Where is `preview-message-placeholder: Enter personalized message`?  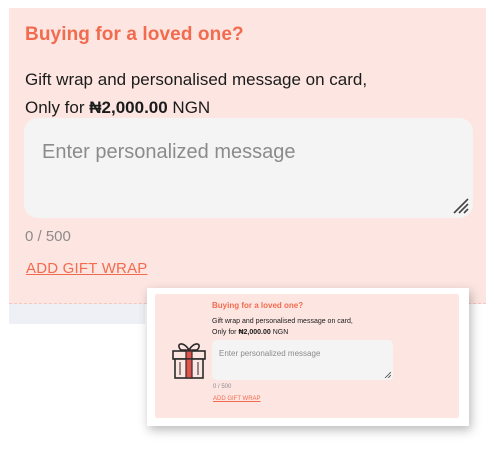
preview-message-placeholder: Enter personalized message is located at coordinates (270, 353).